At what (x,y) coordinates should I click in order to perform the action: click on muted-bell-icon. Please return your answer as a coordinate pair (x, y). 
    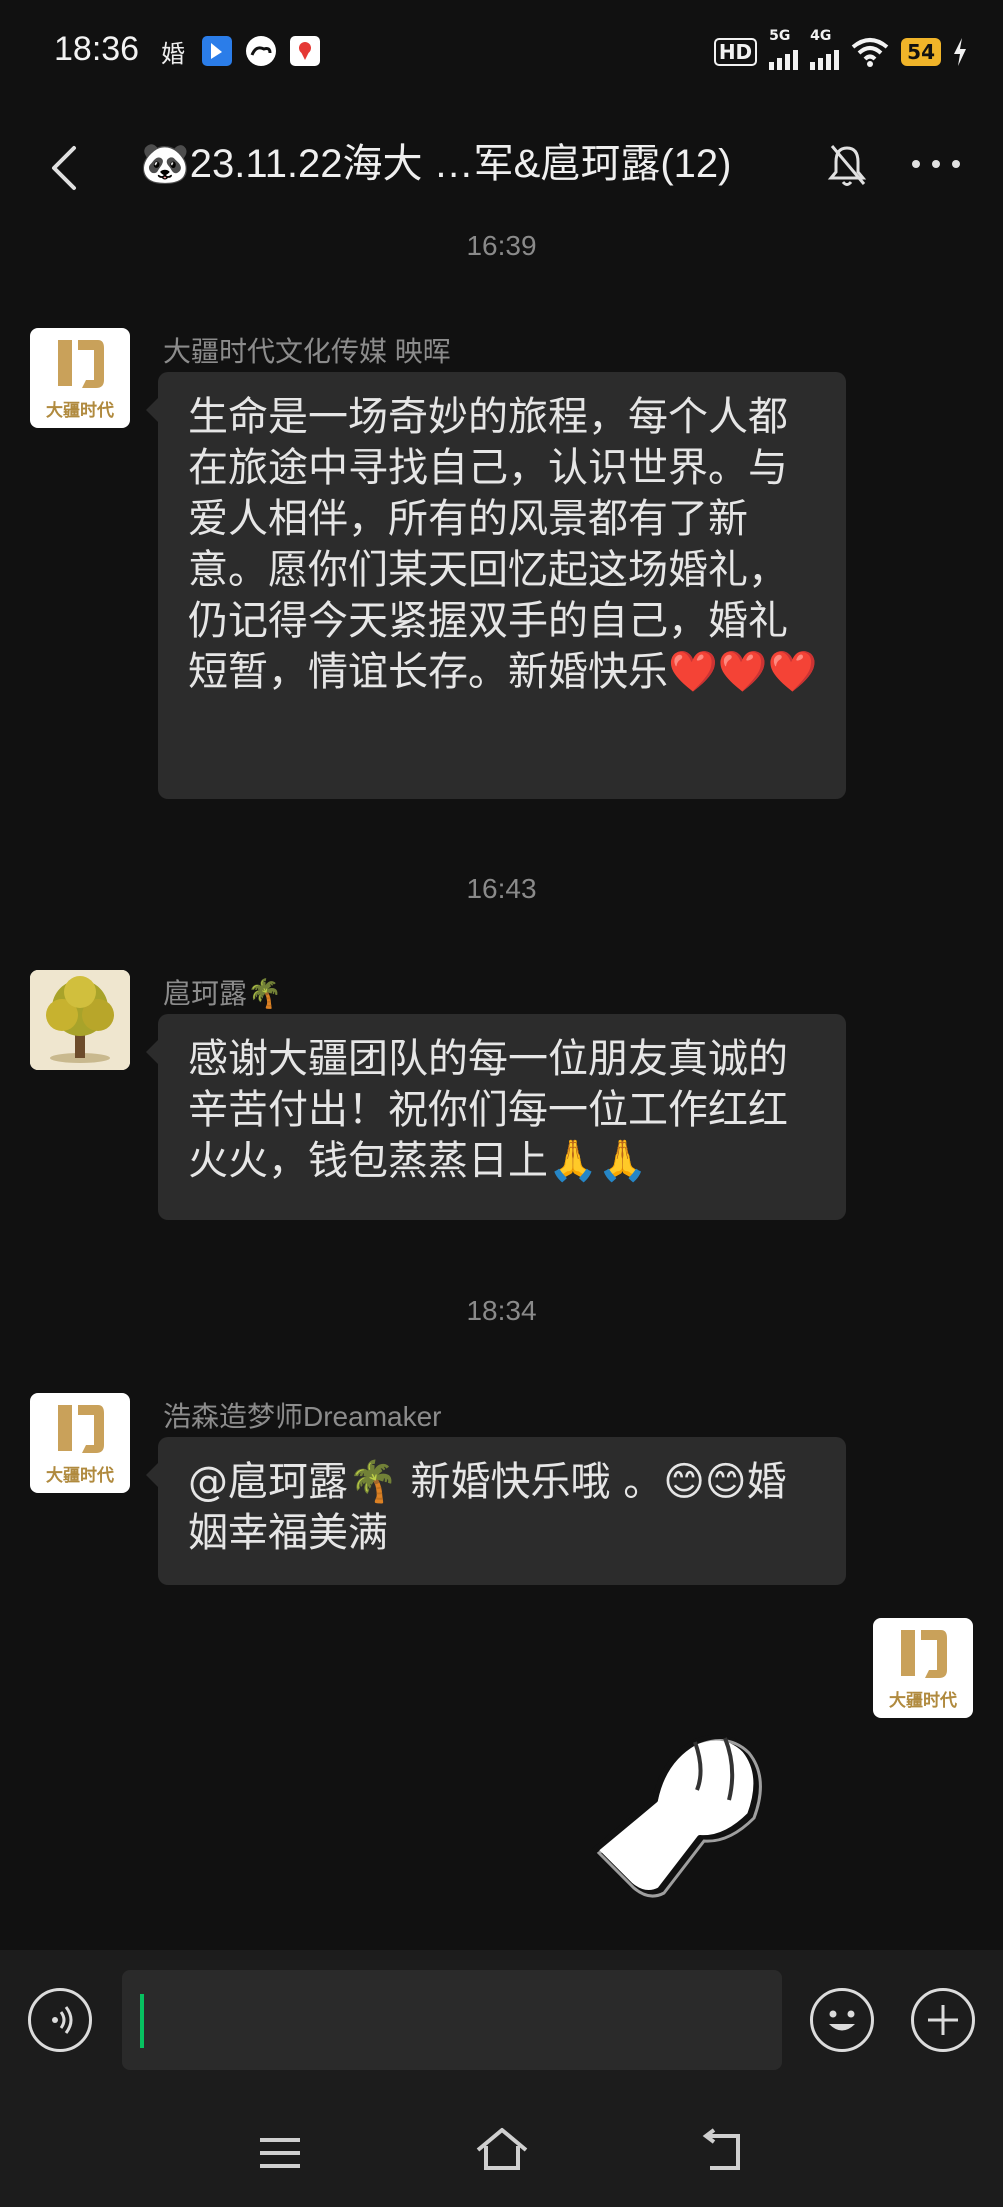
    Looking at the image, I should click on (847, 164).